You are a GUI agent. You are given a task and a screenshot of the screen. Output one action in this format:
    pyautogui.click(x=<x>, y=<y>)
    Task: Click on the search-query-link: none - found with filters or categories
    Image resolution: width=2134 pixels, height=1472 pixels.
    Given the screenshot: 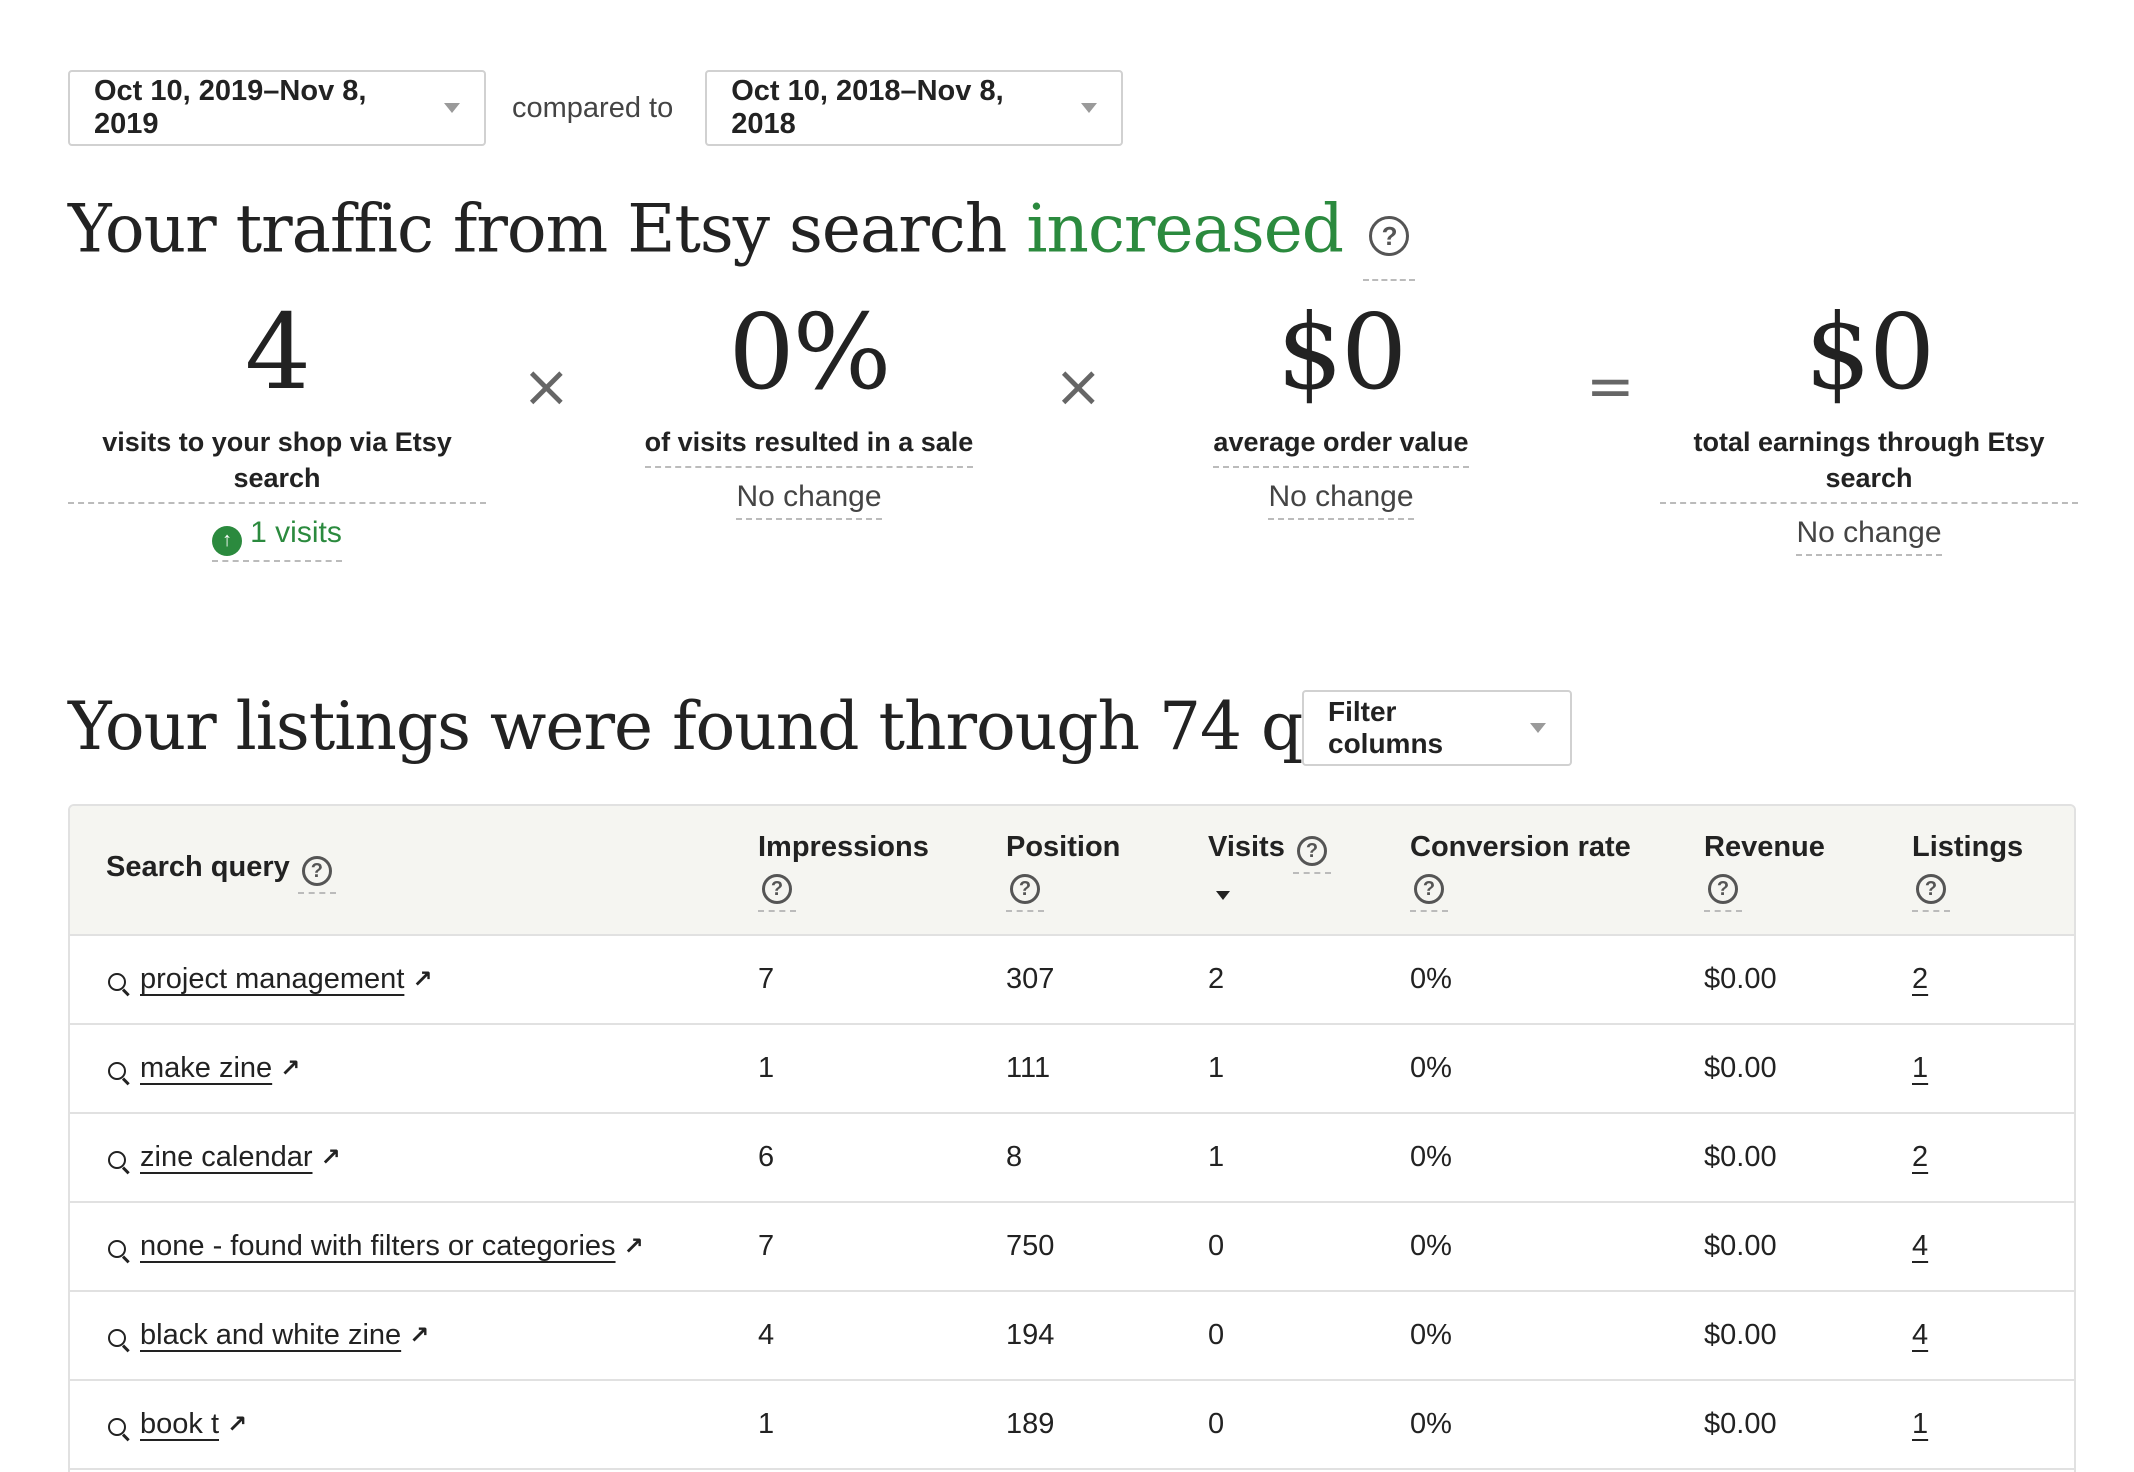 What is the action you would take?
    pyautogui.click(x=378, y=1246)
    